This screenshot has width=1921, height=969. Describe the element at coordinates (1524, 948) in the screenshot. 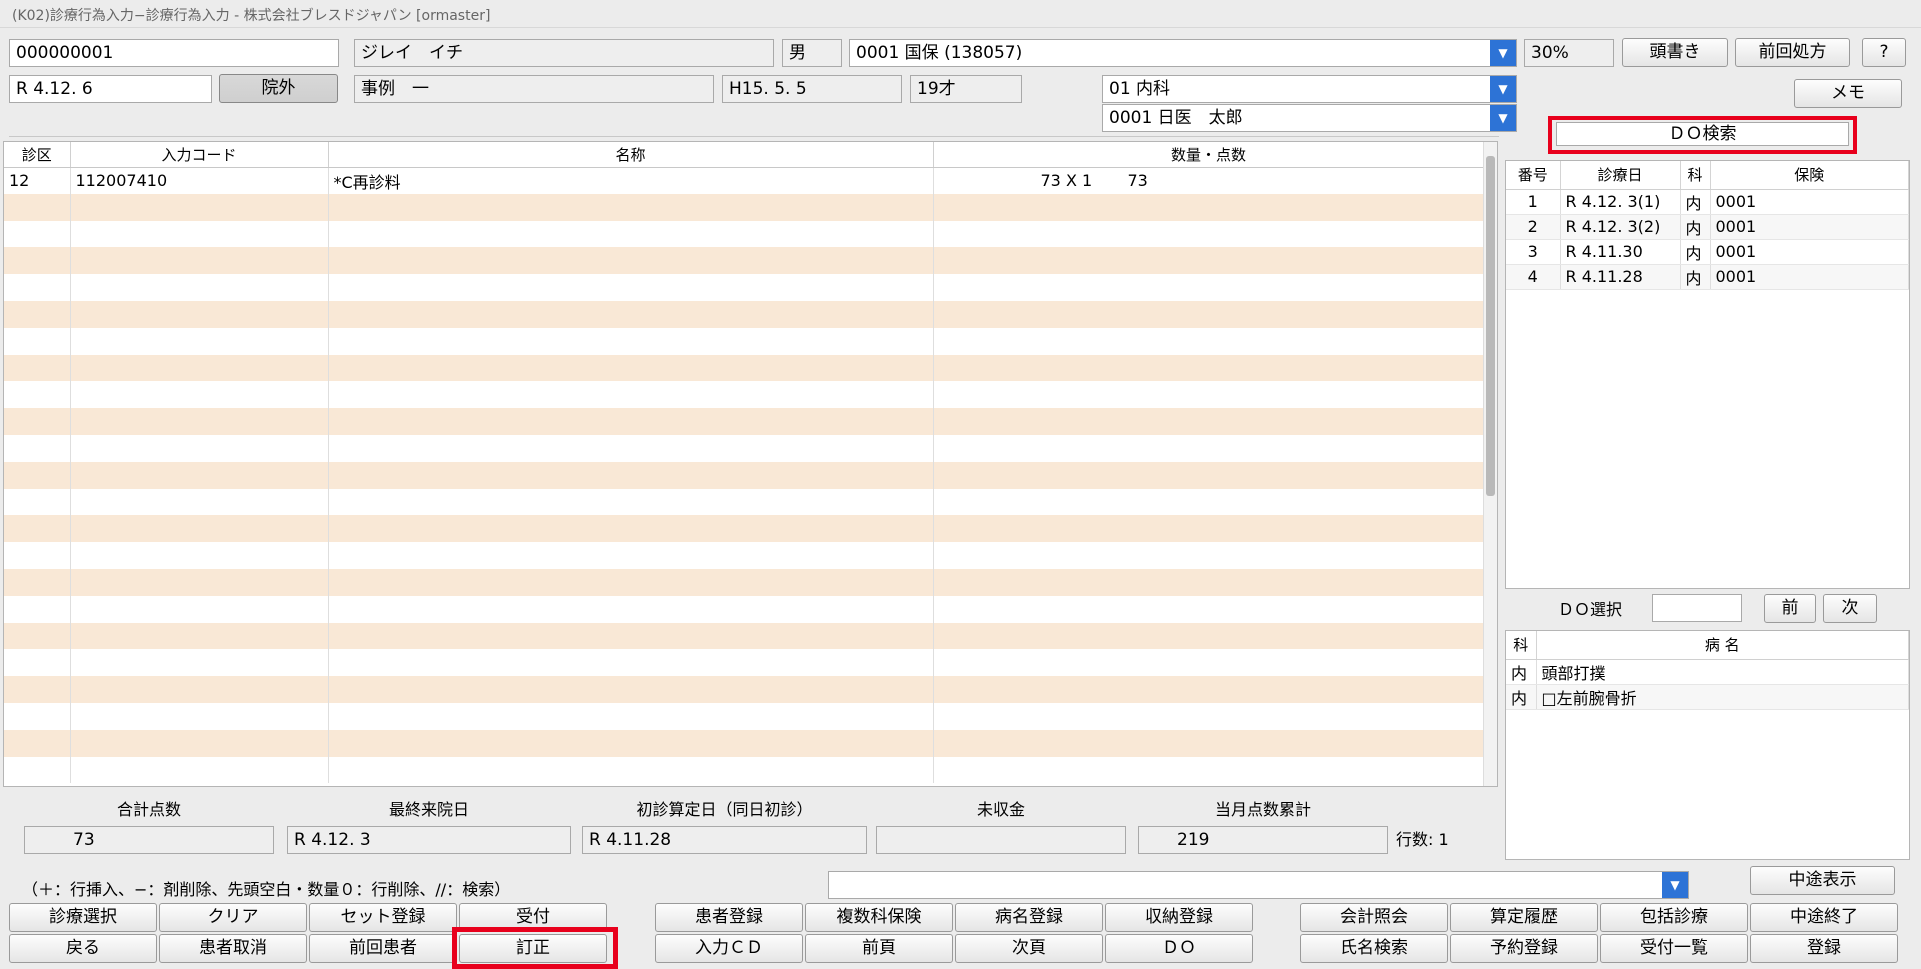

I see `footer-btn-yoyaku-touroku: 予約登録` at that location.